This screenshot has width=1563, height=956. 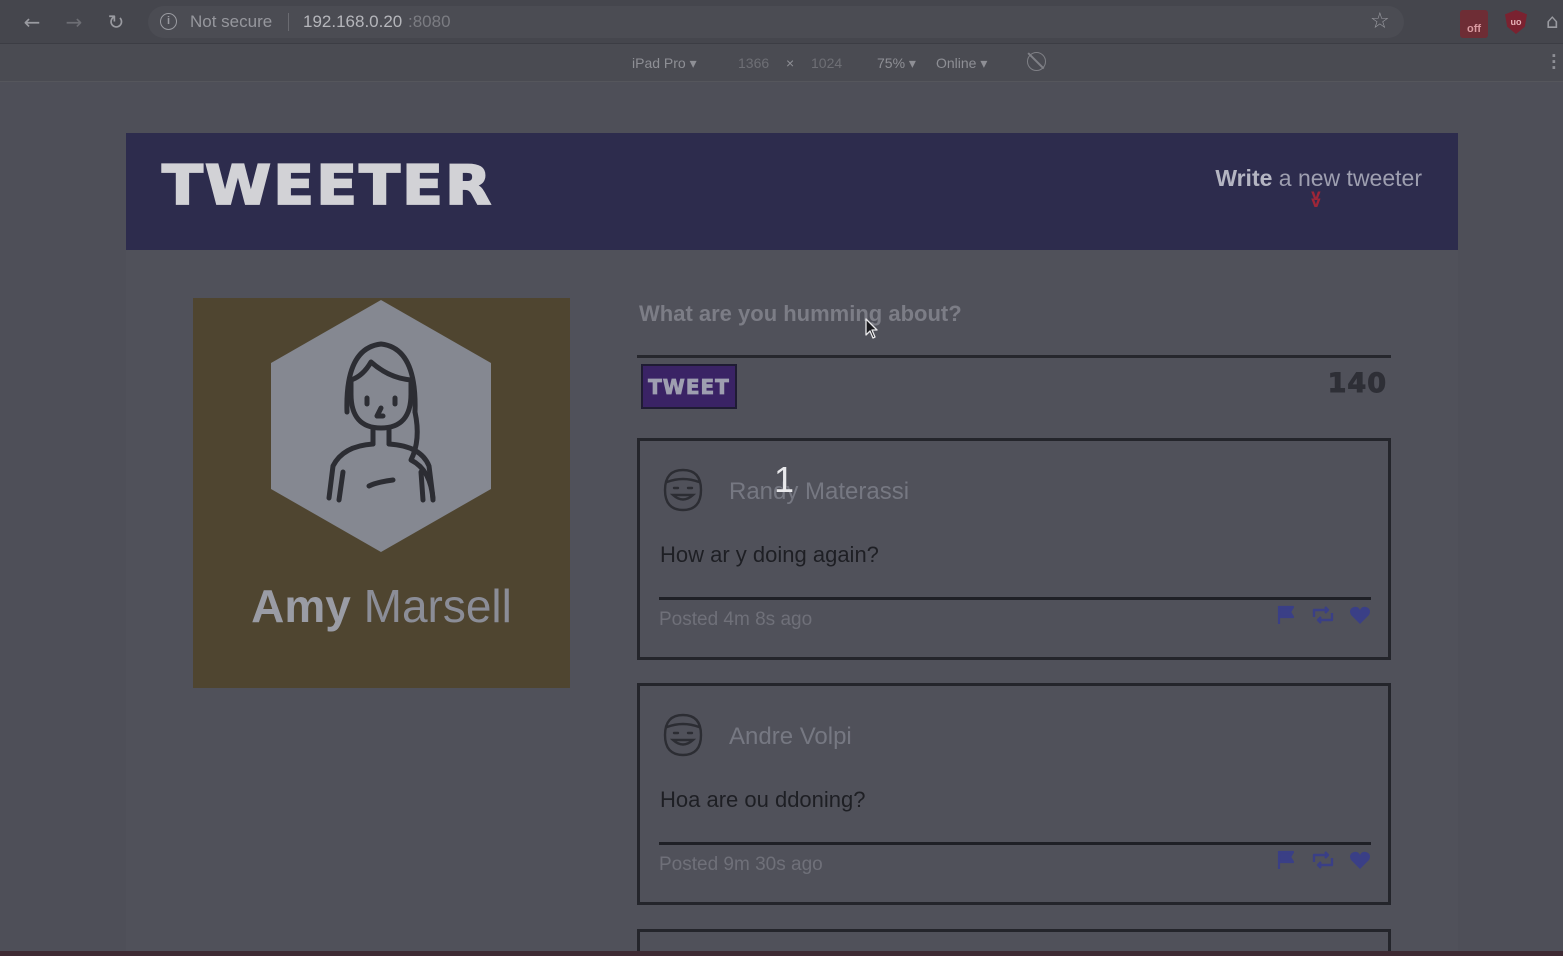 What do you see at coordinates (1552, 21) in the screenshot?
I see `home-icon: ⌂` at bounding box center [1552, 21].